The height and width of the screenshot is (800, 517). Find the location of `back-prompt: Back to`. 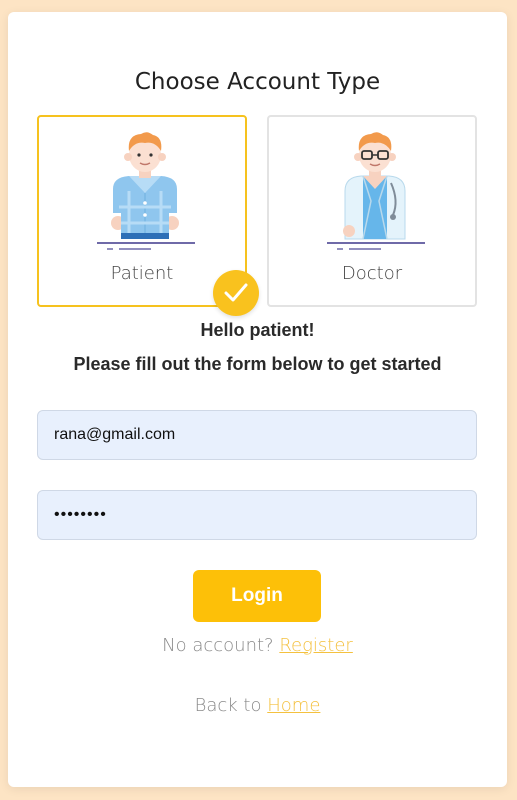

back-prompt: Back to is located at coordinates (228, 705).